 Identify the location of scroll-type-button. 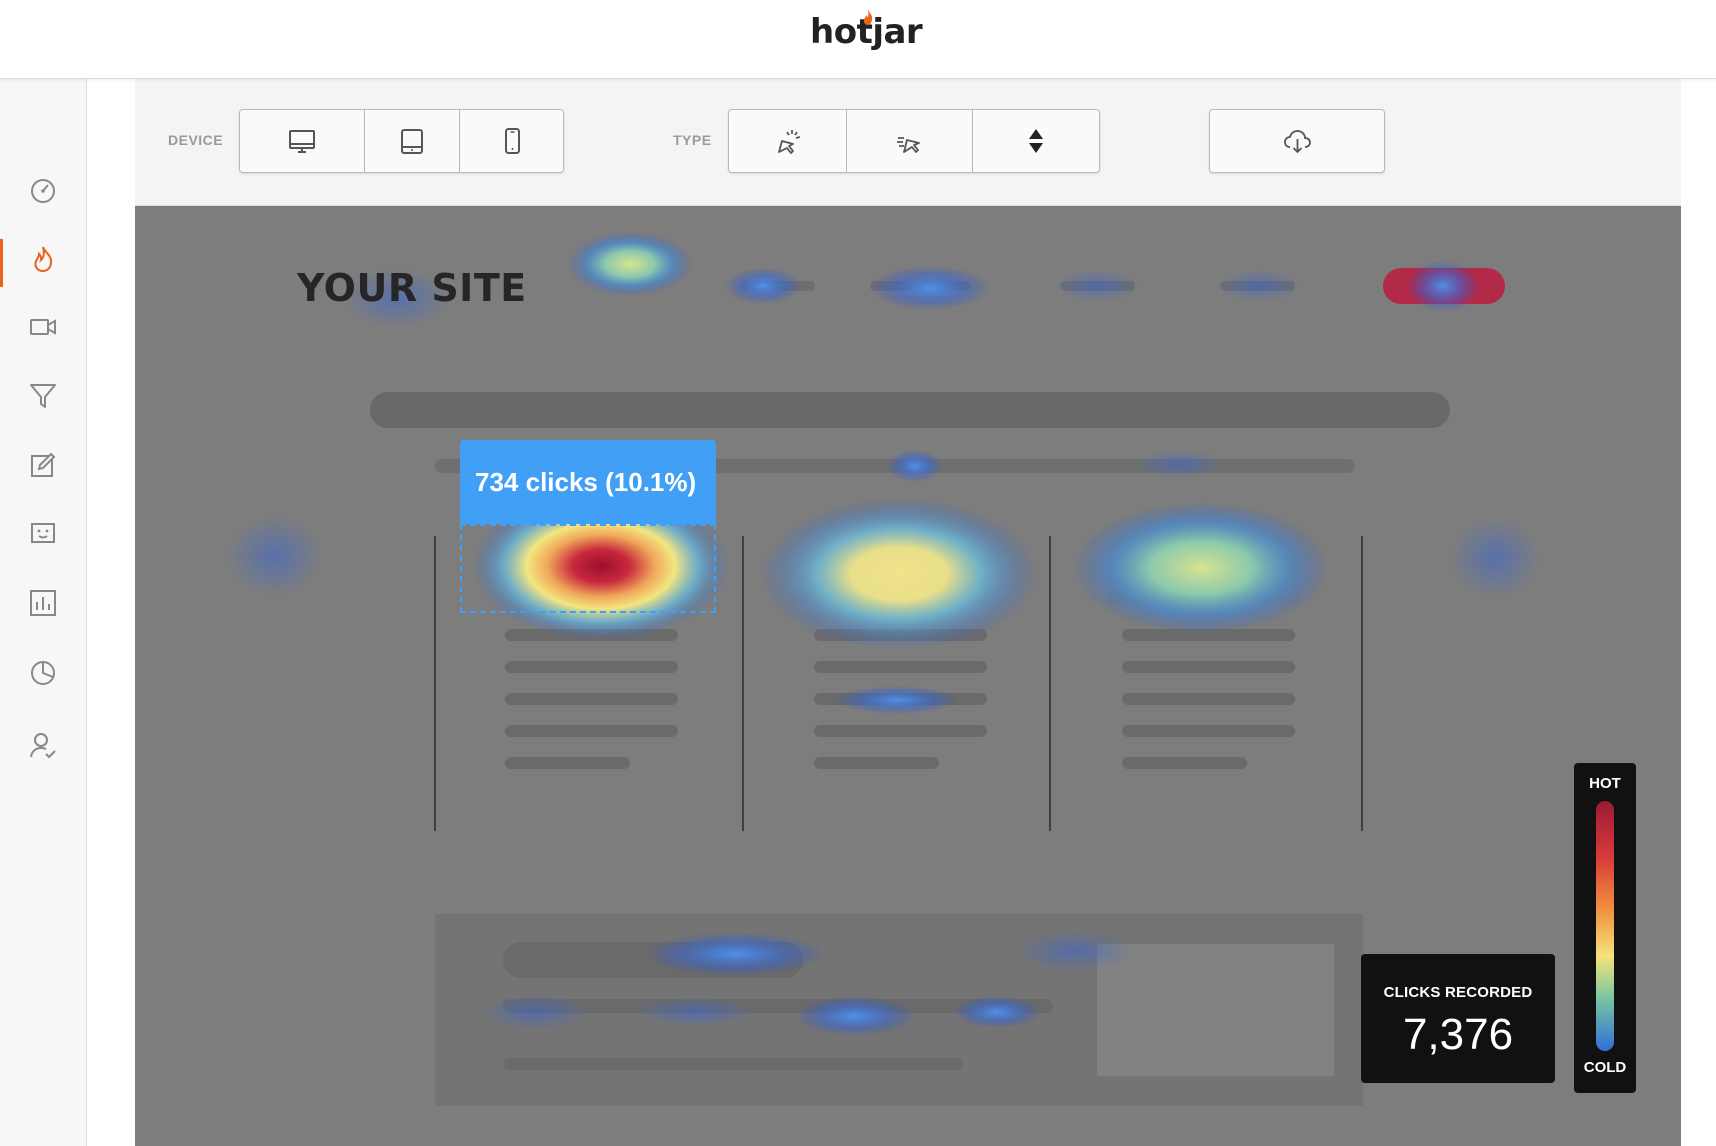
(1035, 141).